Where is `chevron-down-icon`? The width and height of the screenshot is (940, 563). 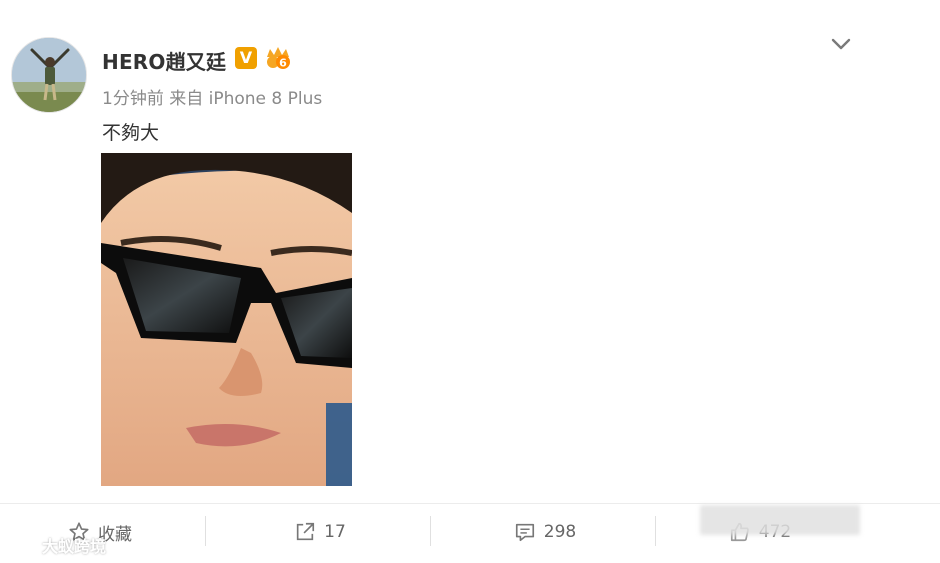
chevron-down-icon is located at coordinates (841, 44).